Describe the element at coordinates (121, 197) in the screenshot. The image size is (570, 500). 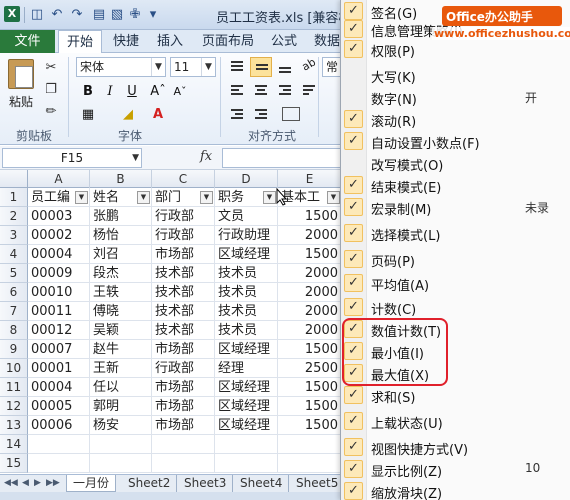
I see `table-header-cell: 姓名 ▼` at that location.